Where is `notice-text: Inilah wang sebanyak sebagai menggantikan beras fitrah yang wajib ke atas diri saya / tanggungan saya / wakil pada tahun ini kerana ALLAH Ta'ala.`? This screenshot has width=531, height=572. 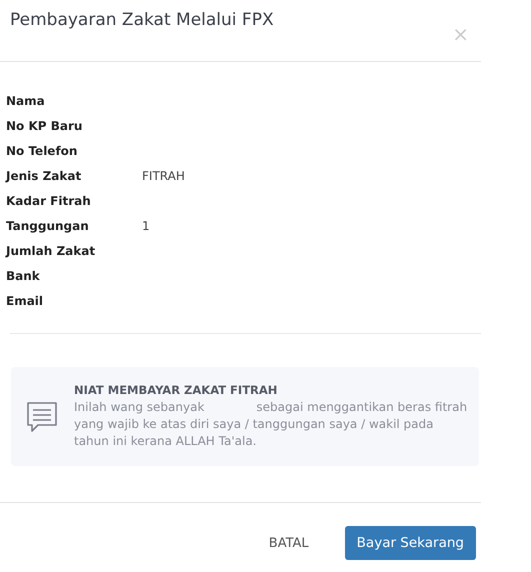
notice-text: Inilah wang sebanyak sebagai menggantikan beras fitrah yang wajib ke atas diri saya / tanggungan saya / wakil pada tahun ini kerana ALLAH Ta'ala. is located at coordinates (271, 424).